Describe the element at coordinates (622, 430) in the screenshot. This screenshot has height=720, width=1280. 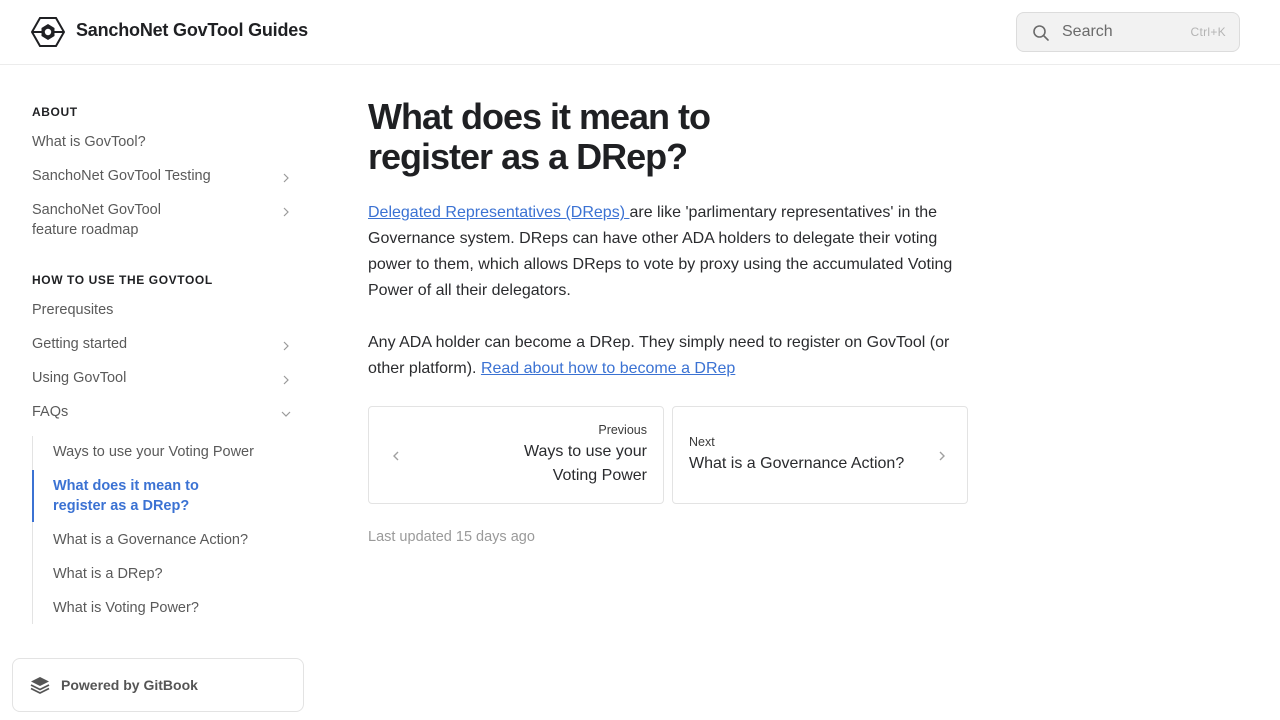
I see `previous-label: Previous` at that location.